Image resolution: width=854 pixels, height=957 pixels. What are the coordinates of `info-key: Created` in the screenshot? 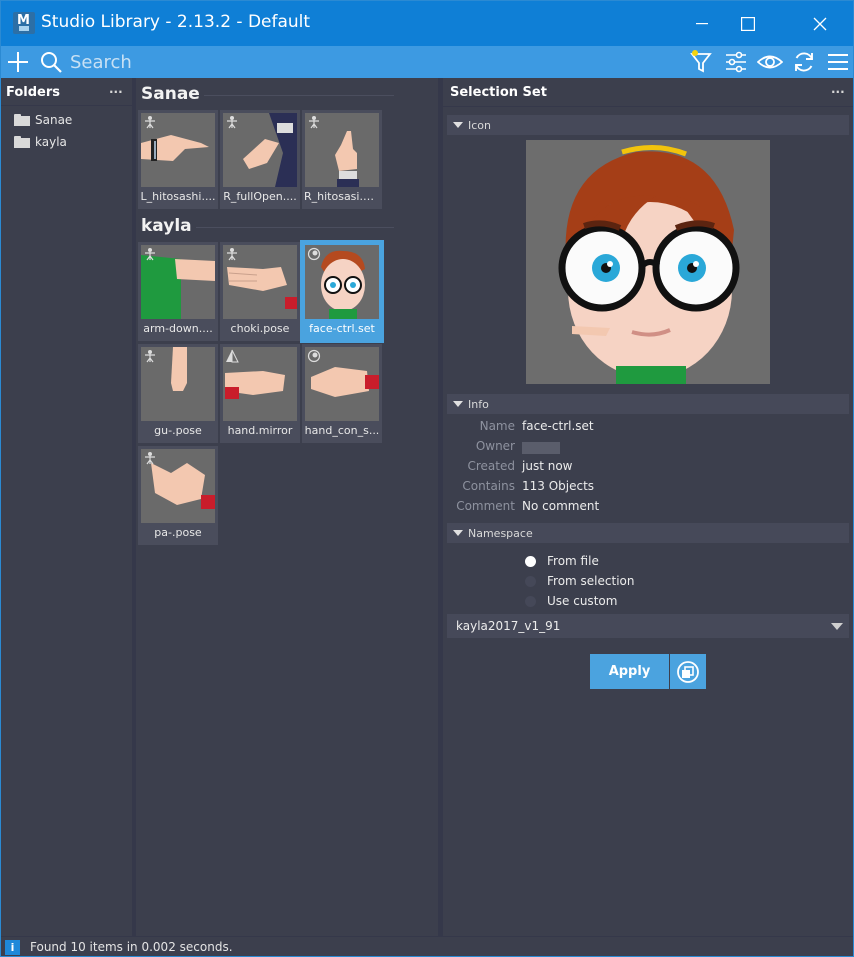 It's located at (491, 466).